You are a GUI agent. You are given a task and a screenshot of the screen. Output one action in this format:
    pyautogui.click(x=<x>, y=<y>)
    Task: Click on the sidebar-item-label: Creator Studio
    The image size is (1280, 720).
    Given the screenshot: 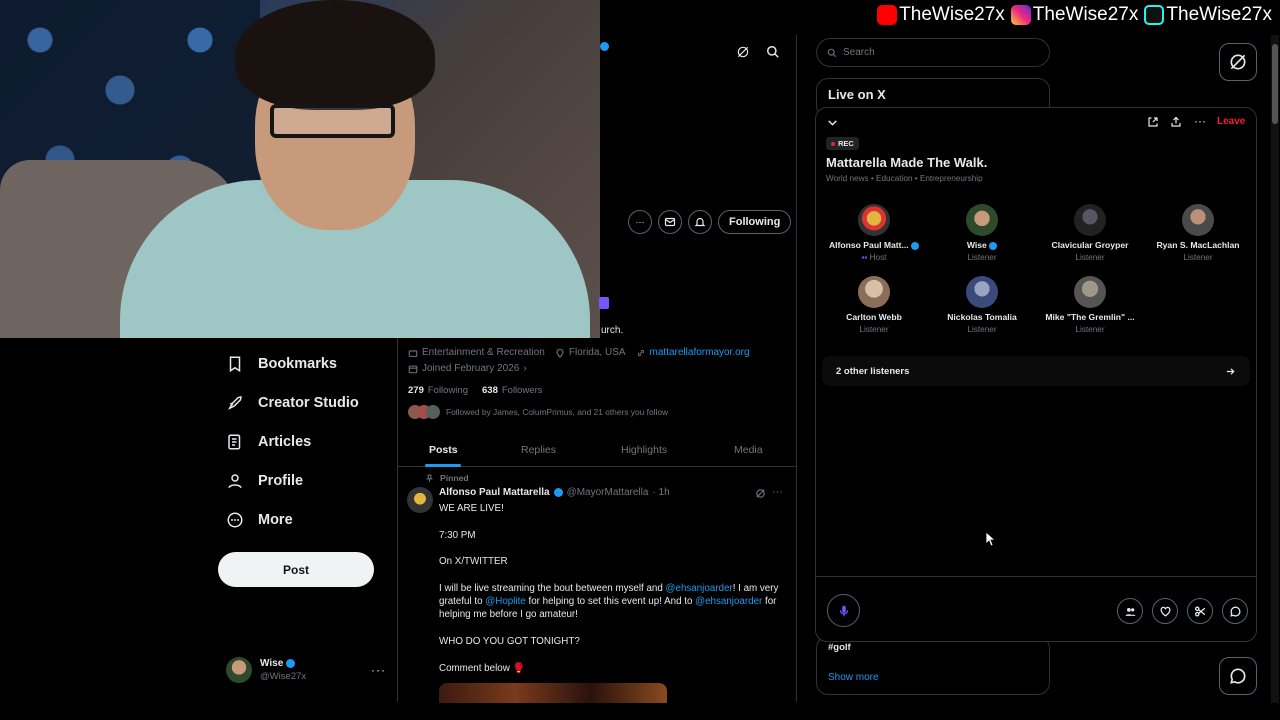 What is the action you would take?
    pyautogui.click(x=308, y=403)
    